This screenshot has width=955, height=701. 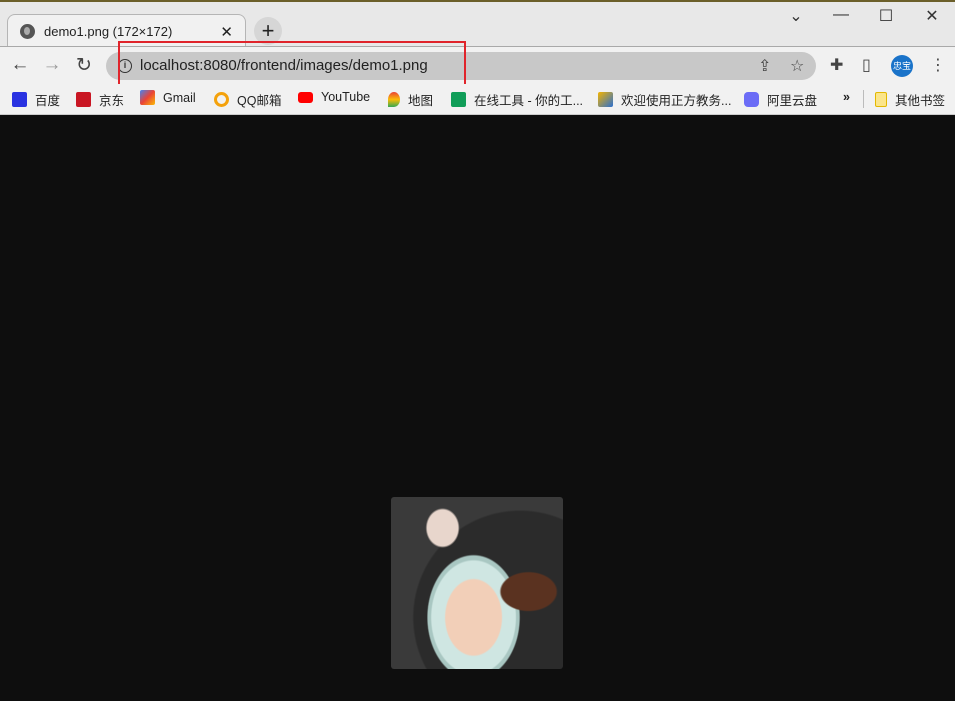 I want to click on gmail-icon, so click(x=147, y=97).